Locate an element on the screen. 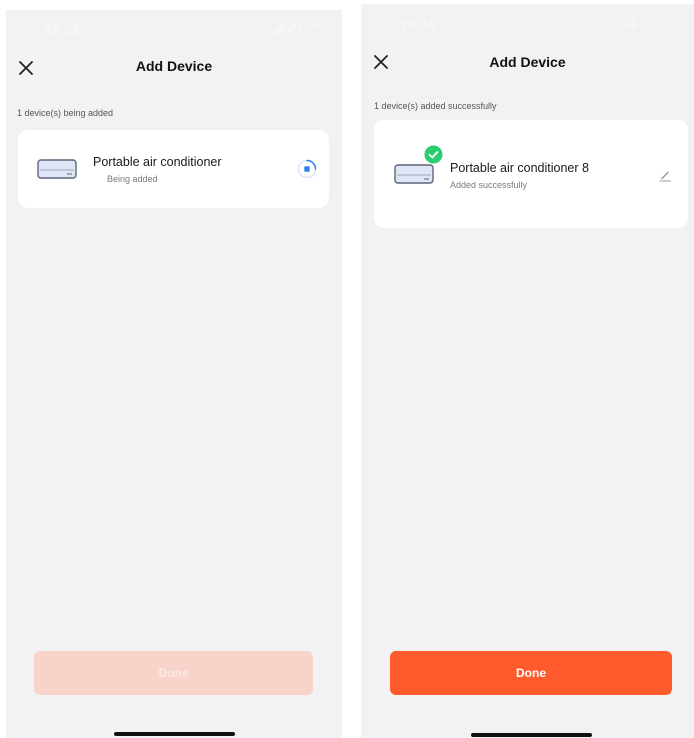  success-status-text: 1 device(s) added successfully is located at coordinates (435, 106).